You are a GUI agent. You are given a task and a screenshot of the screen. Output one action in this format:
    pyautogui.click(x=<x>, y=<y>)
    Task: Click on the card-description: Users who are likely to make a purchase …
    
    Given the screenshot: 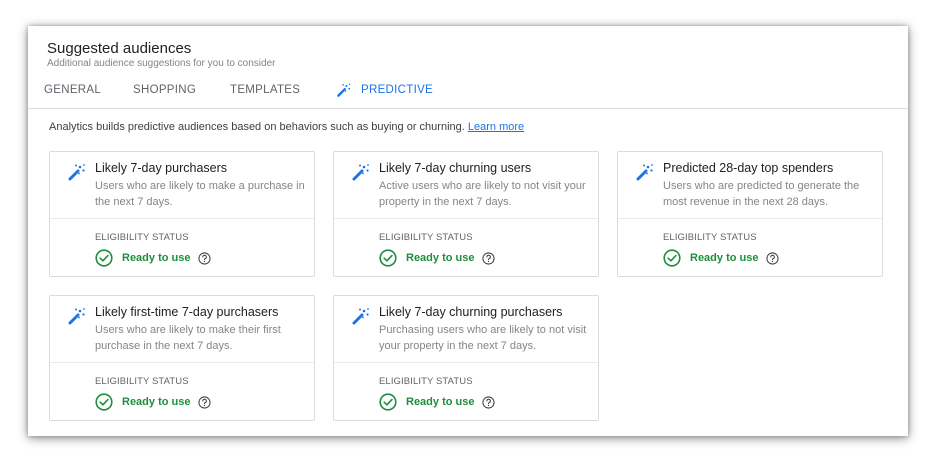 What is the action you would take?
    pyautogui.click(x=200, y=194)
    